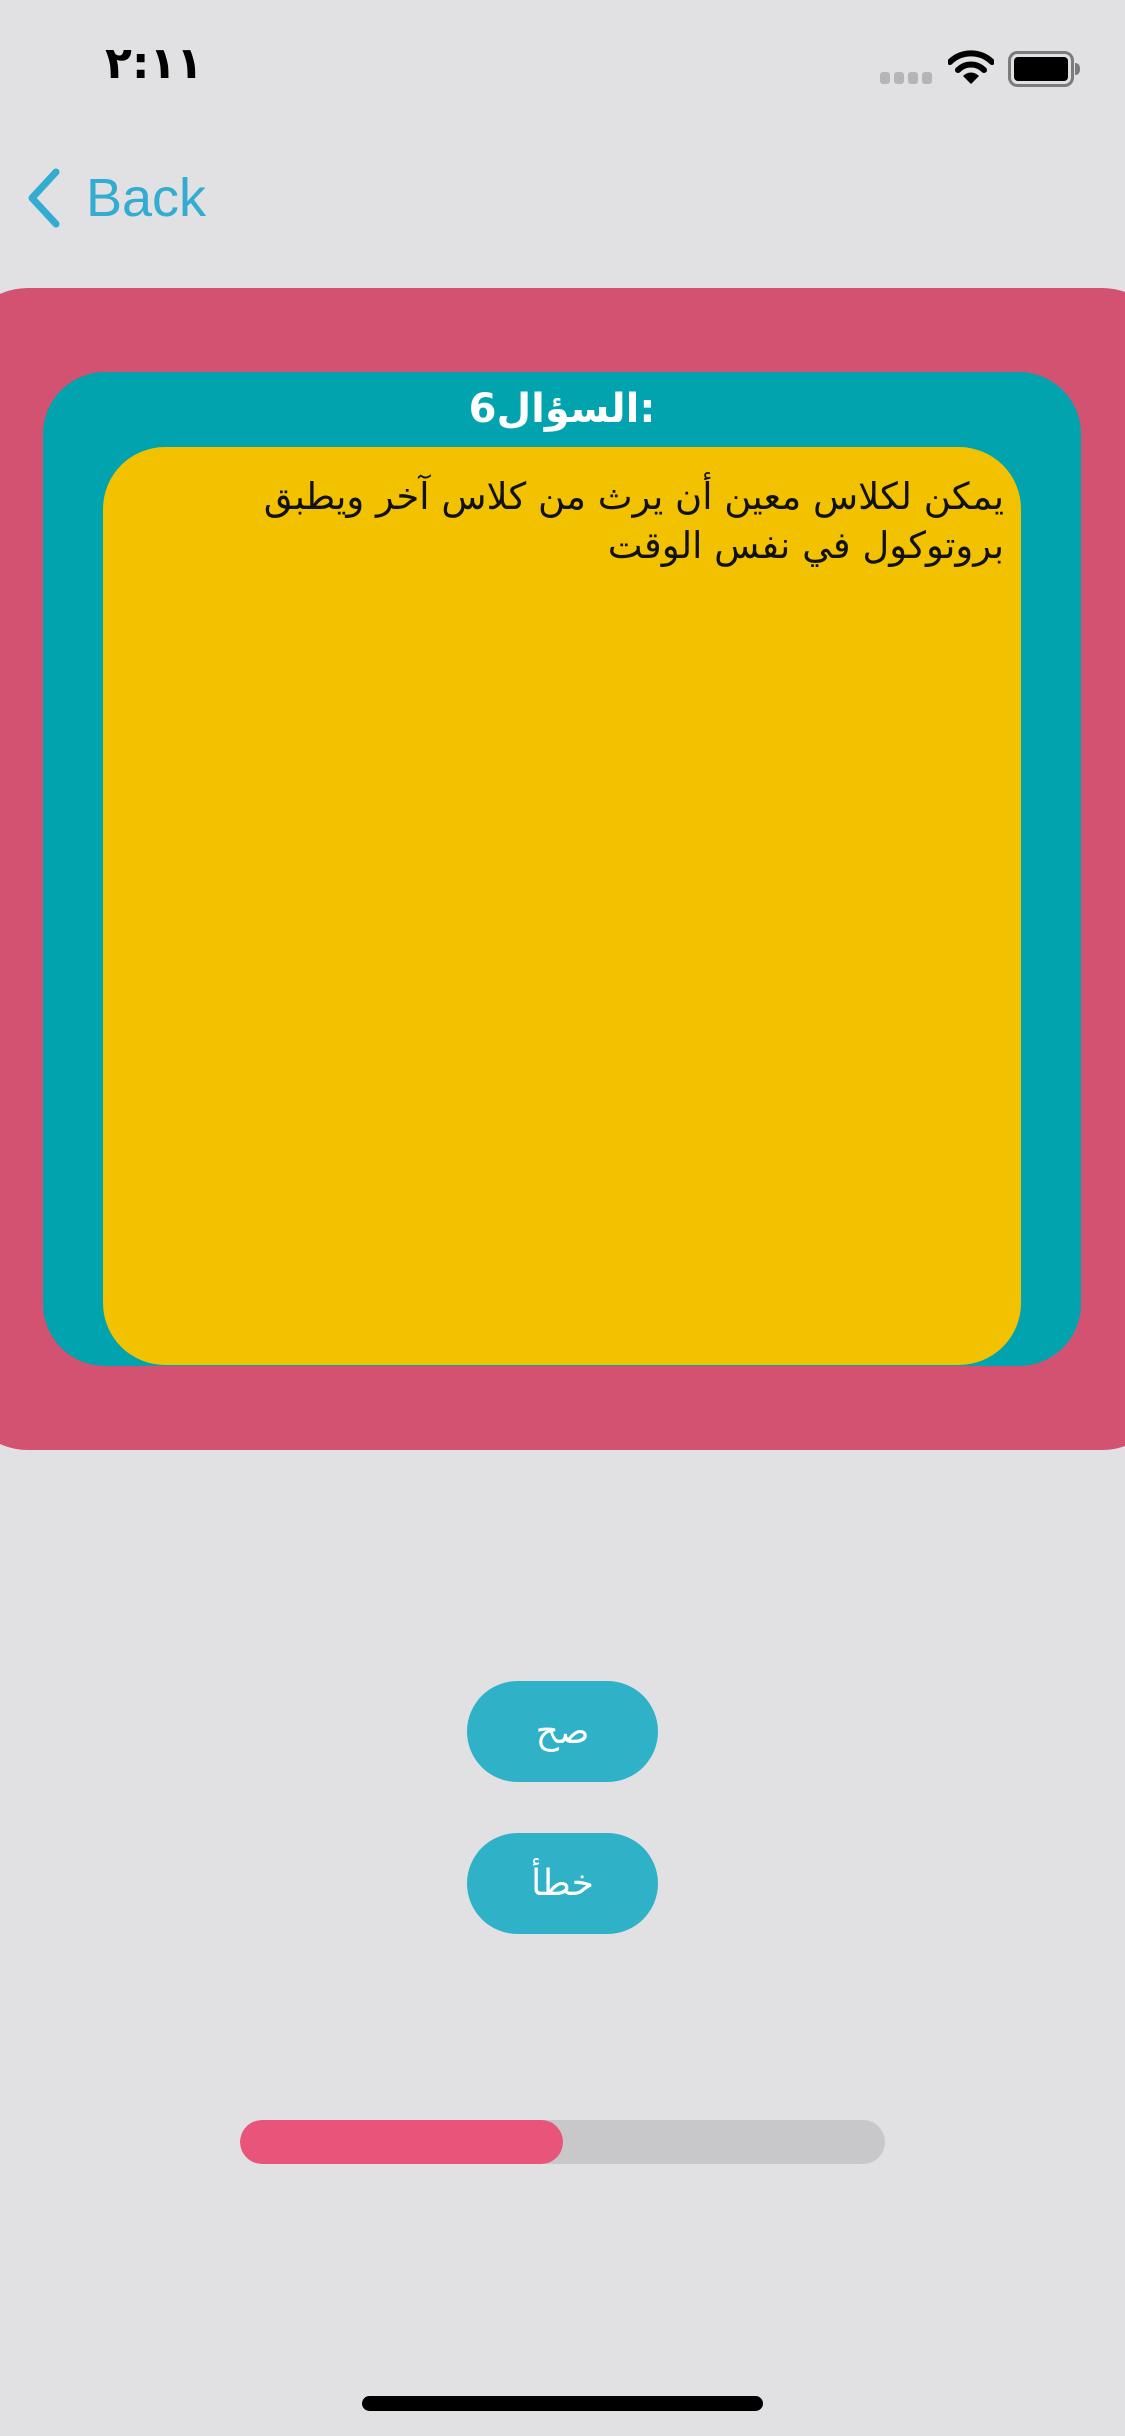 The width and height of the screenshot is (1125, 2436). I want to click on false-button: خطأ, so click(562, 1883).